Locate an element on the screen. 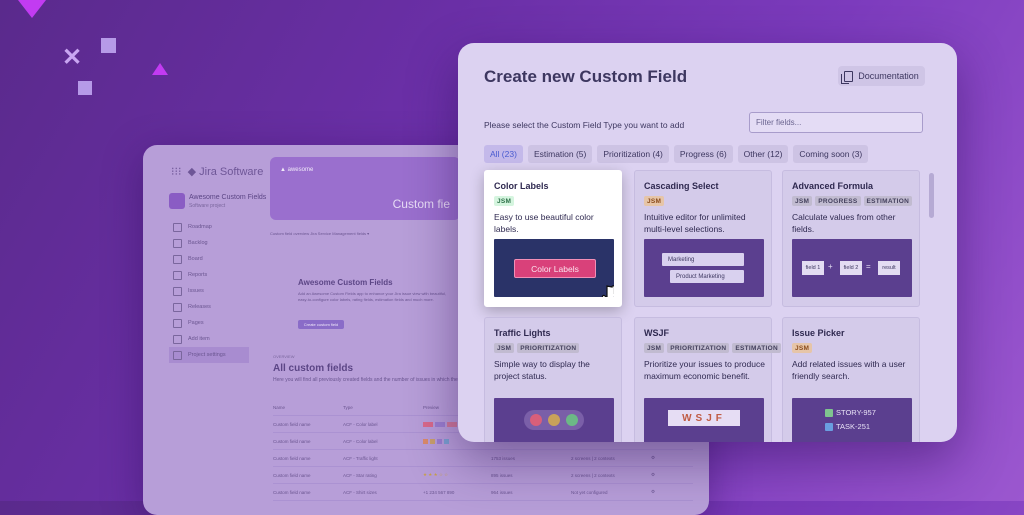 The width and height of the screenshot is (1024, 515). banner-title: Custom fie is located at coordinates (421, 204).